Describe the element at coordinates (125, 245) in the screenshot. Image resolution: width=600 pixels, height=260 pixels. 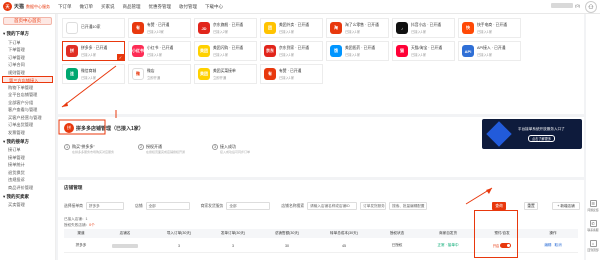
I see `store-name-redacted` at that location.